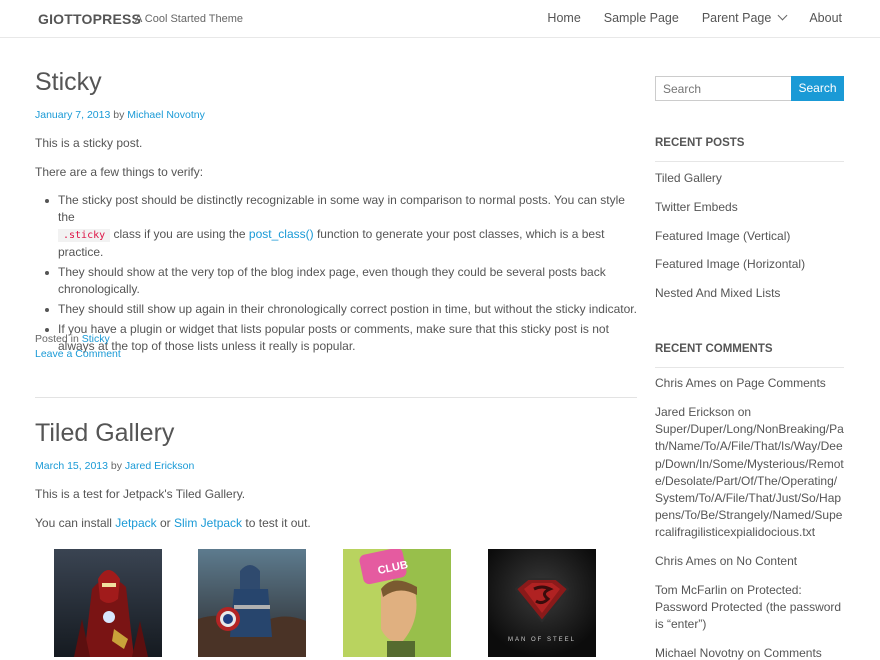 Image resolution: width=880 pixels, height=660 pixels. I want to click on comment-post-link: No Content, so click(766, 561).